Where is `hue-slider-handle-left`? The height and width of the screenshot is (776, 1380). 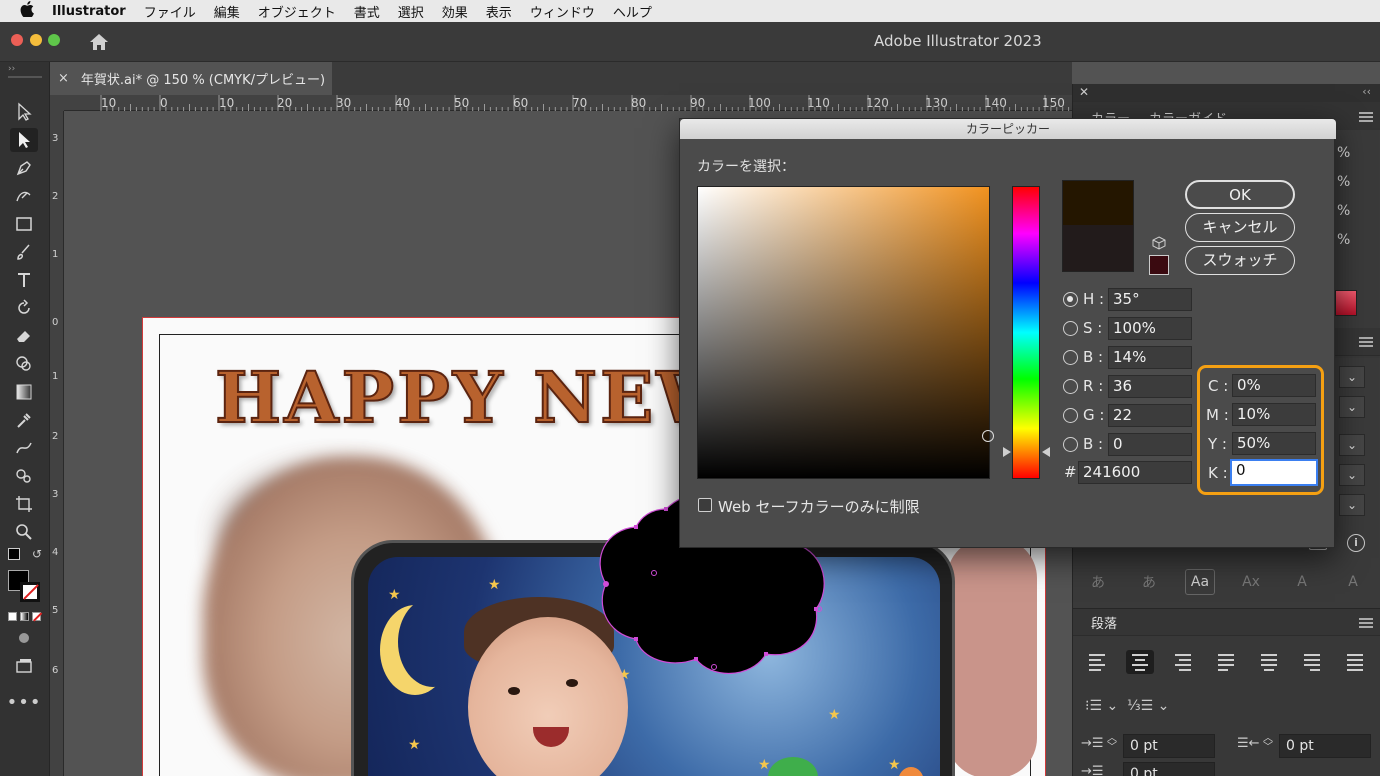 hue-slider-handle-left is located at coordinates (1007, 452).